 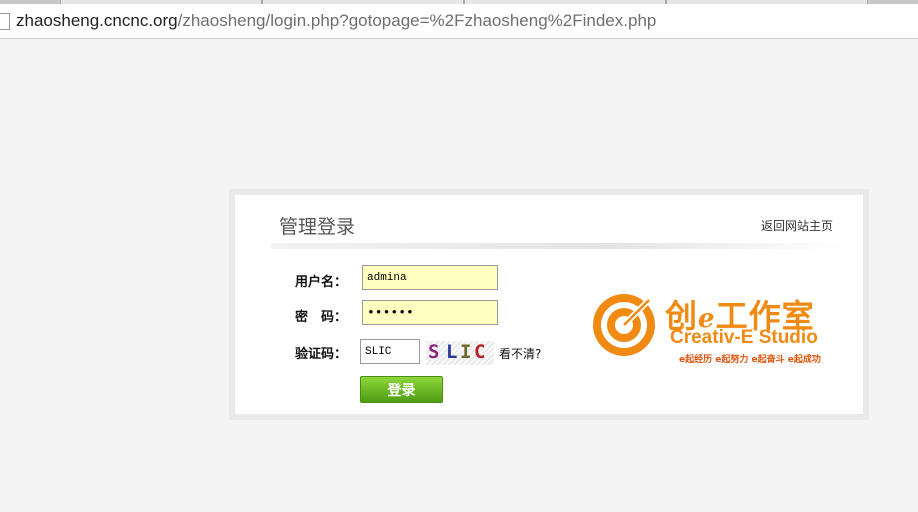 What do you see at coordinates (430, 277) in the screenshot?
I see `username-input` at bounding box center [430, 277].